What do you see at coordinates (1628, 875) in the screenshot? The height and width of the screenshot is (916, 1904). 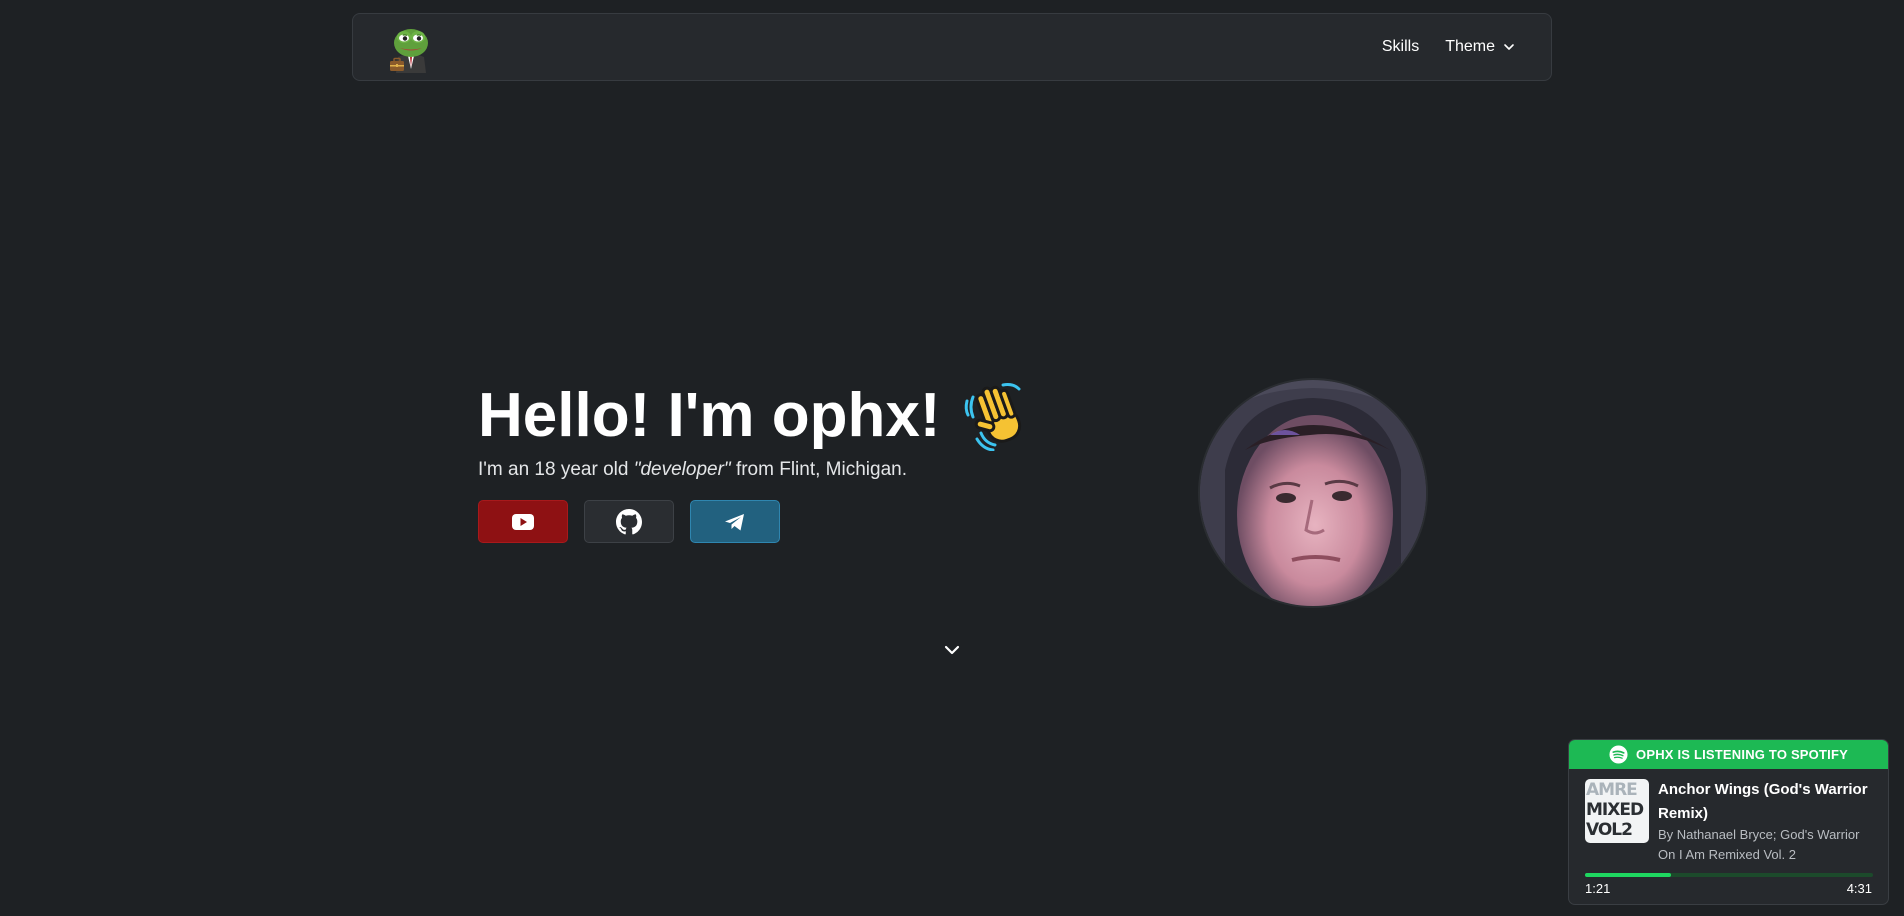 I see `playback-progress-fill` at bounding box center [1628, 875].